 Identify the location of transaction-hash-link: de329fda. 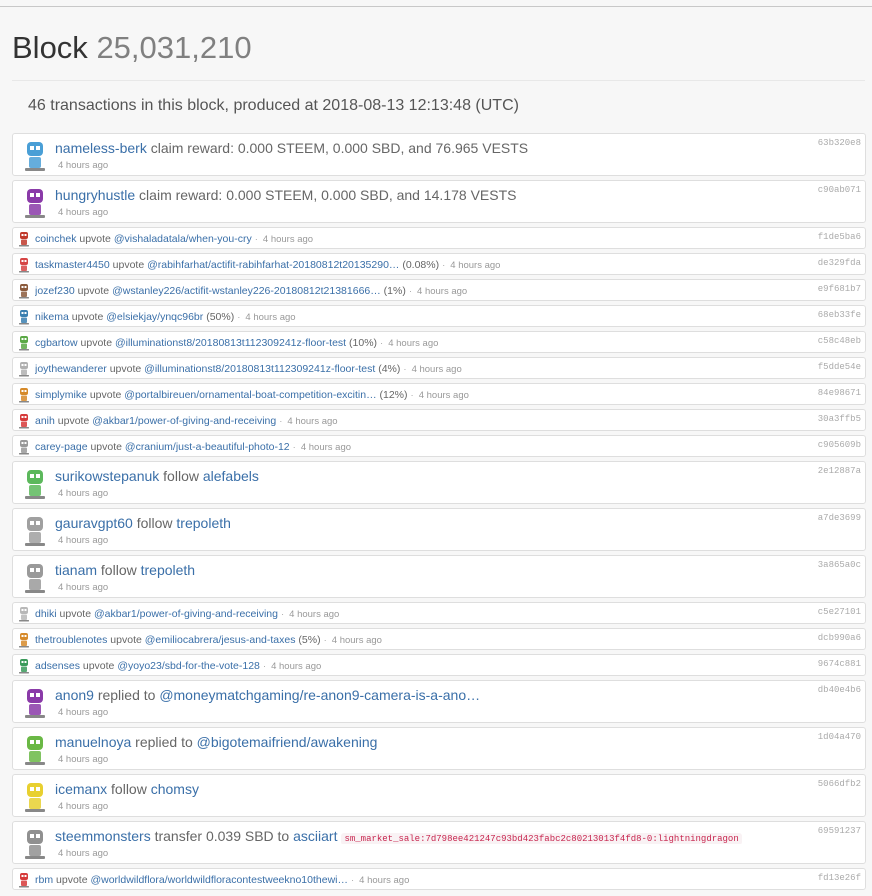
(839, 263).